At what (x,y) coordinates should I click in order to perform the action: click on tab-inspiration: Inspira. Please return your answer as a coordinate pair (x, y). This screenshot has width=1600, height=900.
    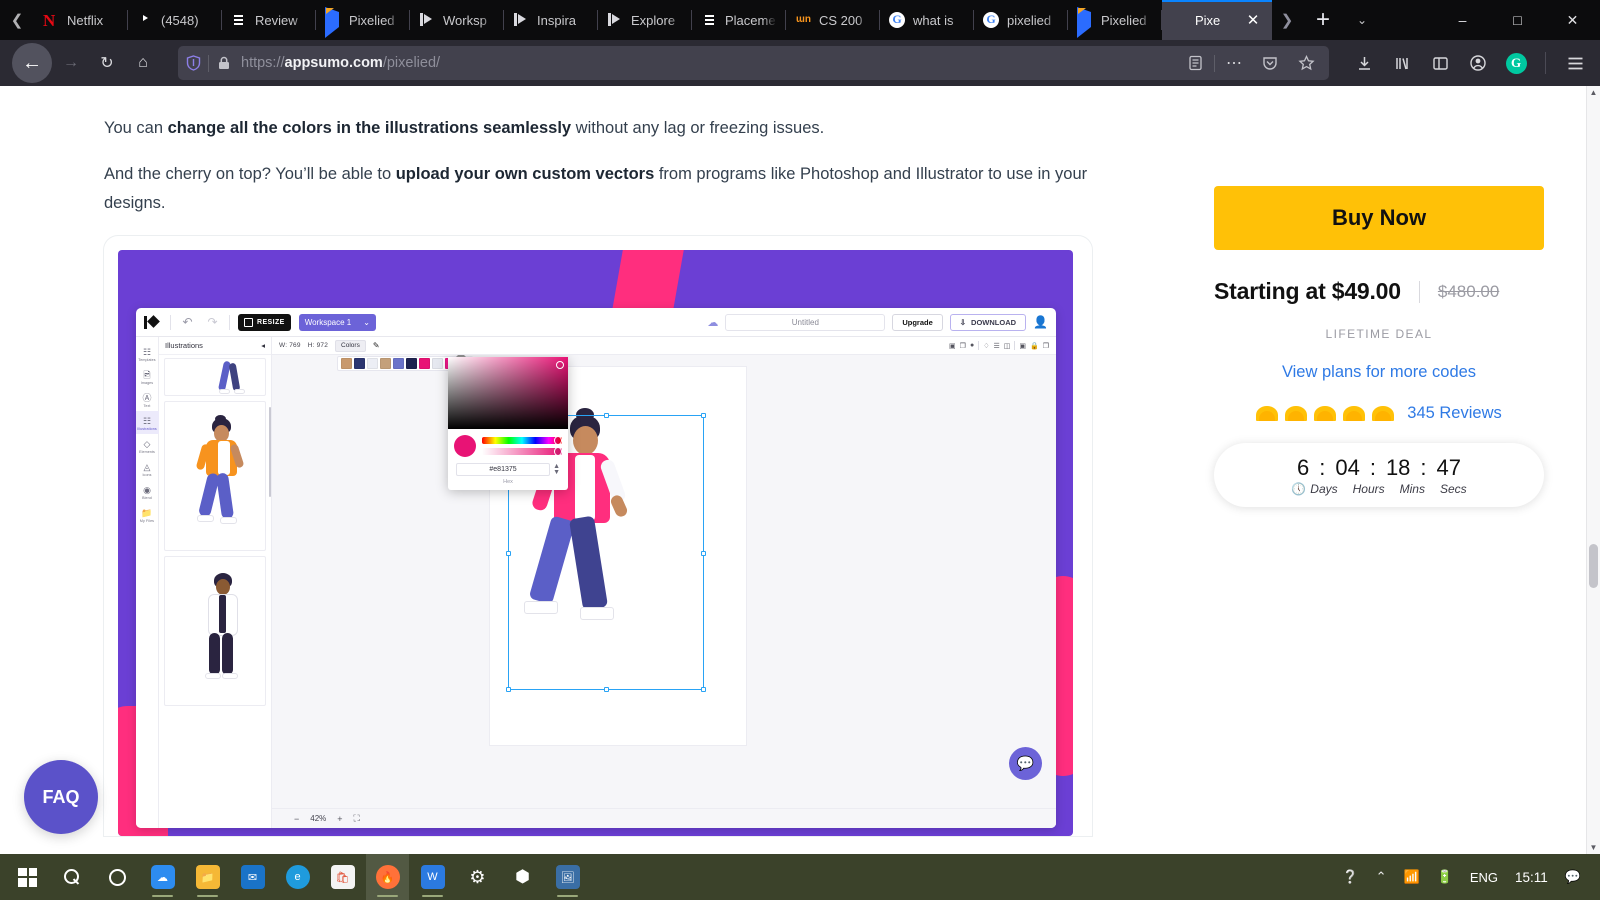
    Looking at the image, I should click on (551, 20).